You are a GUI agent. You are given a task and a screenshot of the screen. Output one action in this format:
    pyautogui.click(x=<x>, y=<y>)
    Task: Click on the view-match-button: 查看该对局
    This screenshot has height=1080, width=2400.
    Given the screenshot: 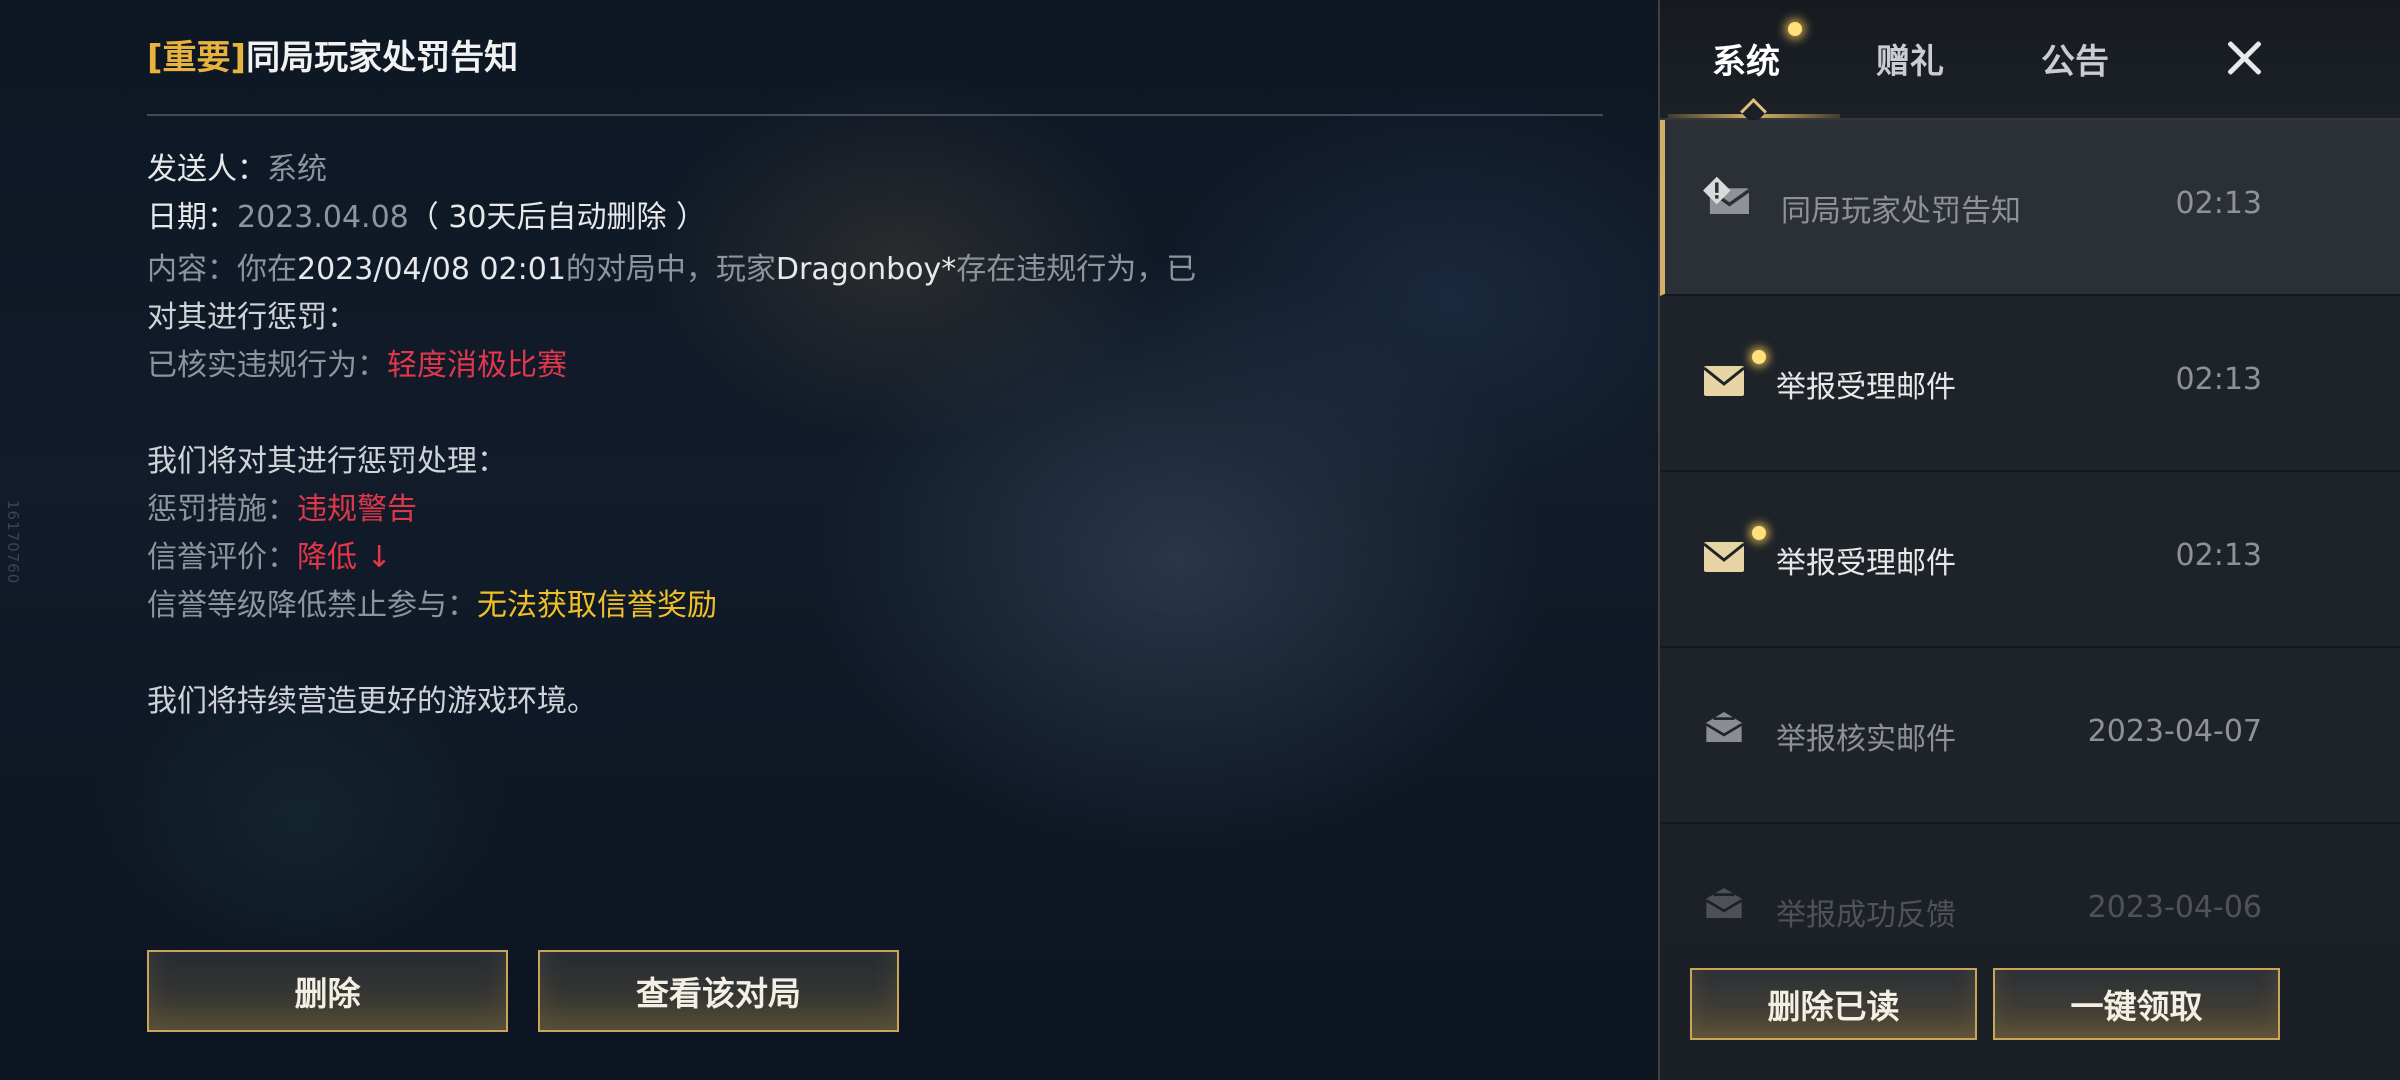 What is the action you would take?
    pyautogui.click(x=718, y=991)
    